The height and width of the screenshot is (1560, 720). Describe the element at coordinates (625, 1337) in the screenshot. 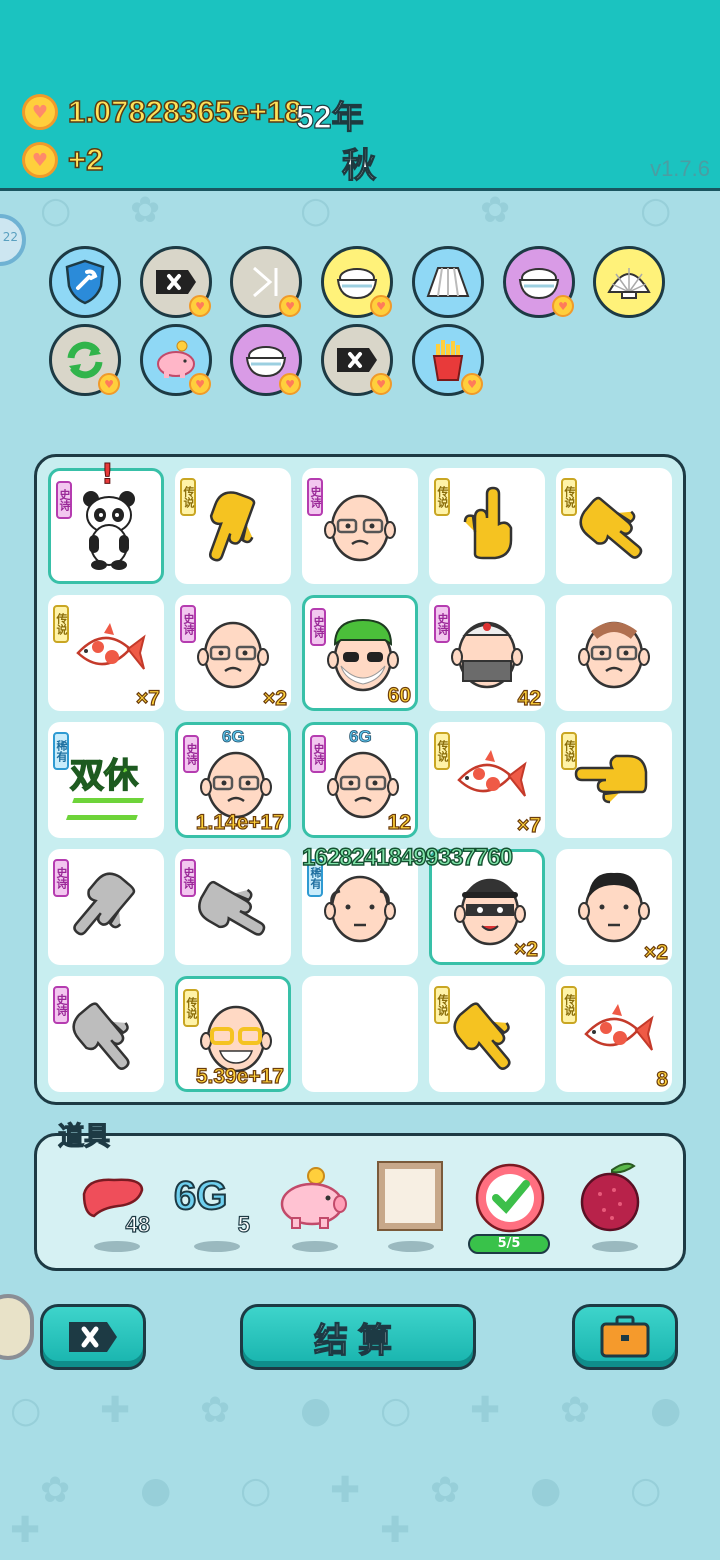

I see `briefcase-button` at that location.